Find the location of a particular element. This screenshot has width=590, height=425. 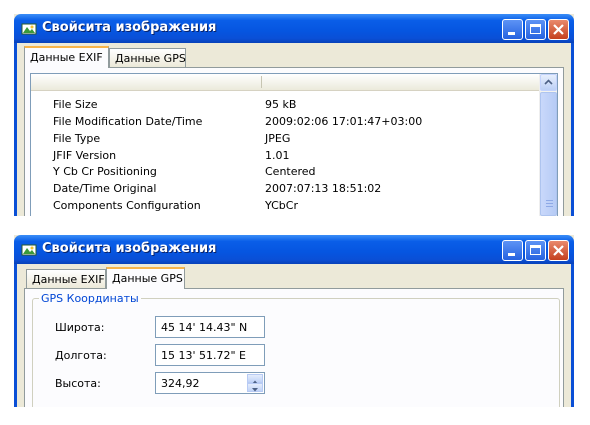

exif-value: YCbCr is located at coordinates (281, 205).